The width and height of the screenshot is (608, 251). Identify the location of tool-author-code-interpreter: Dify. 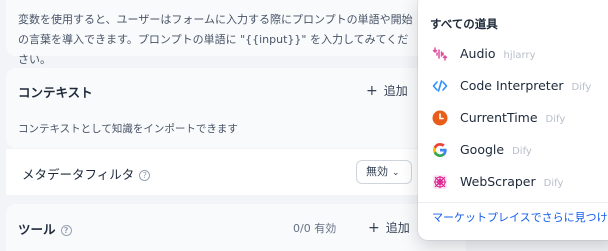
(581, 87).